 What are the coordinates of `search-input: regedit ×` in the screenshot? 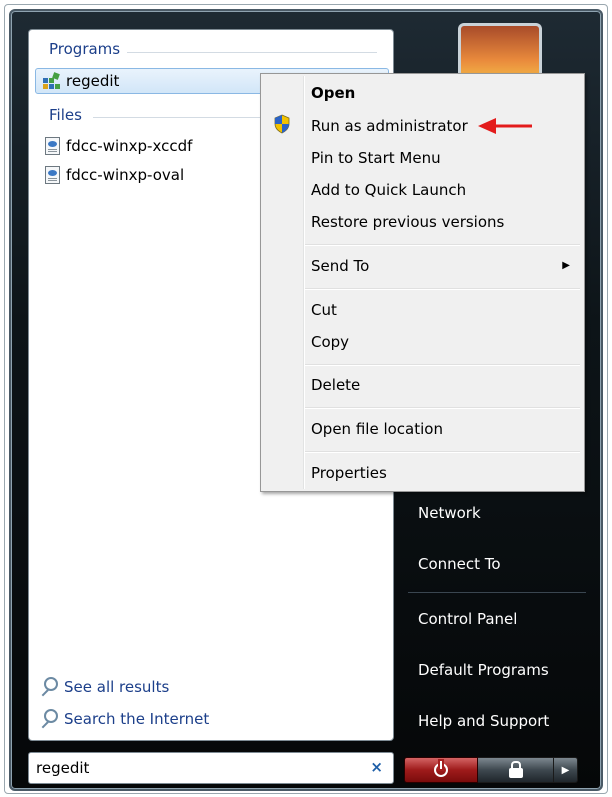 It's located at (211, 768).